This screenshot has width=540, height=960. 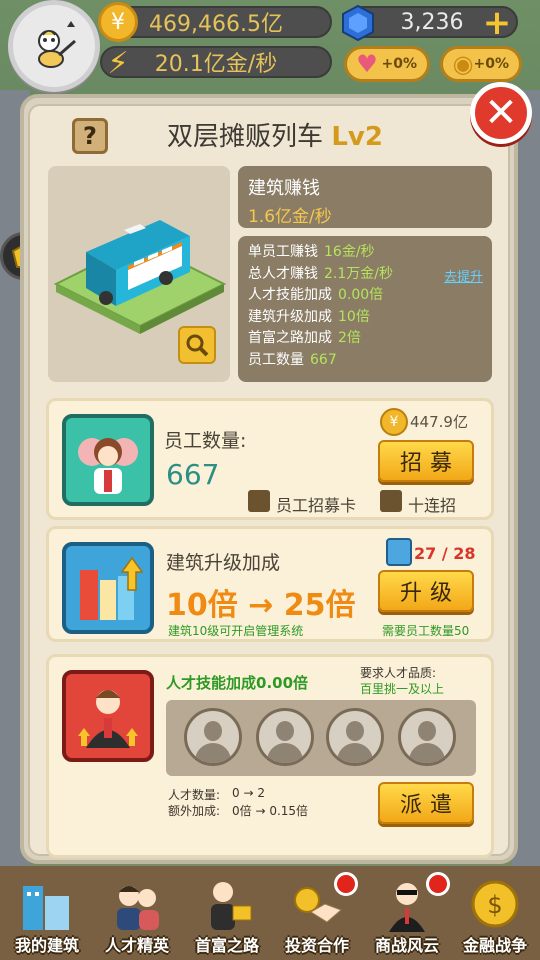 What do you see at coordinates (136, 945) in the screenshot?
I see `nav-label: 人才精英` at bounding box center [136, 945].